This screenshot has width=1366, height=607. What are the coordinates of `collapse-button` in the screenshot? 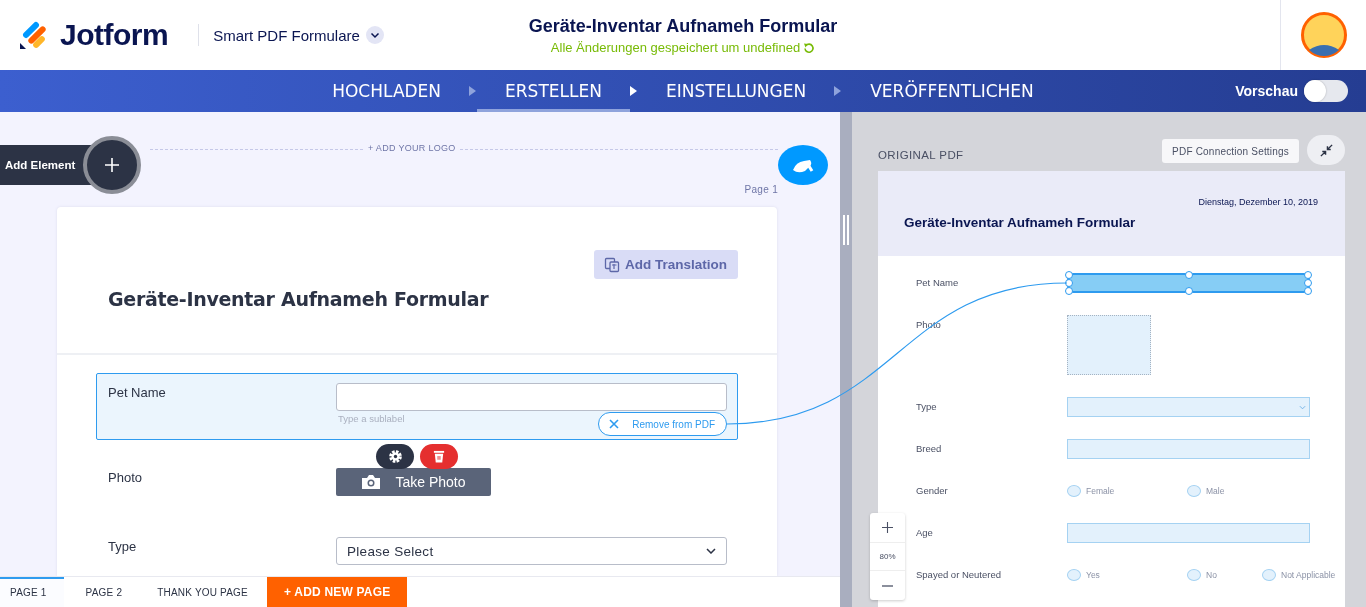 It's located at (1326, 150).